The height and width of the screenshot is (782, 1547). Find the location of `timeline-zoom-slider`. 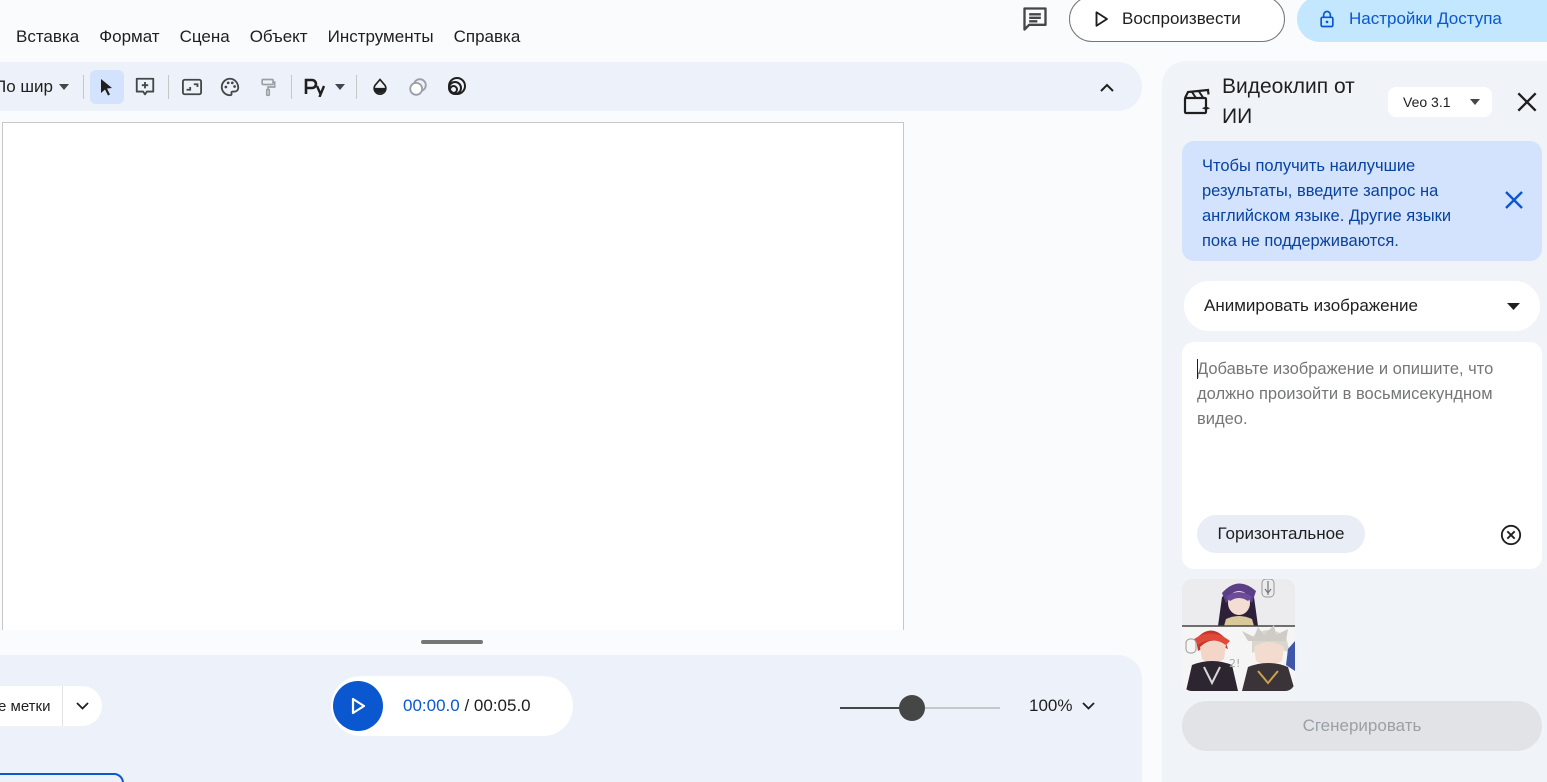

timeline-zoom-slider is located at coordinates (920, 708).